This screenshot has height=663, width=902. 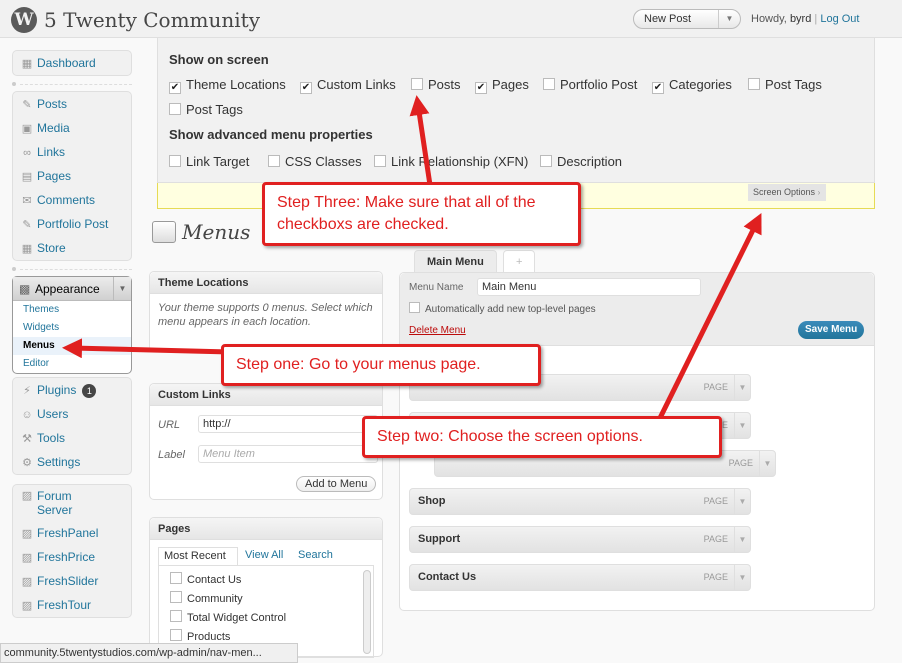 What do you see at coordinates (580, 577) in the screenshot?
I see `menu-item: Contact Us PAGE ▼` at bounding box center [580, 577].